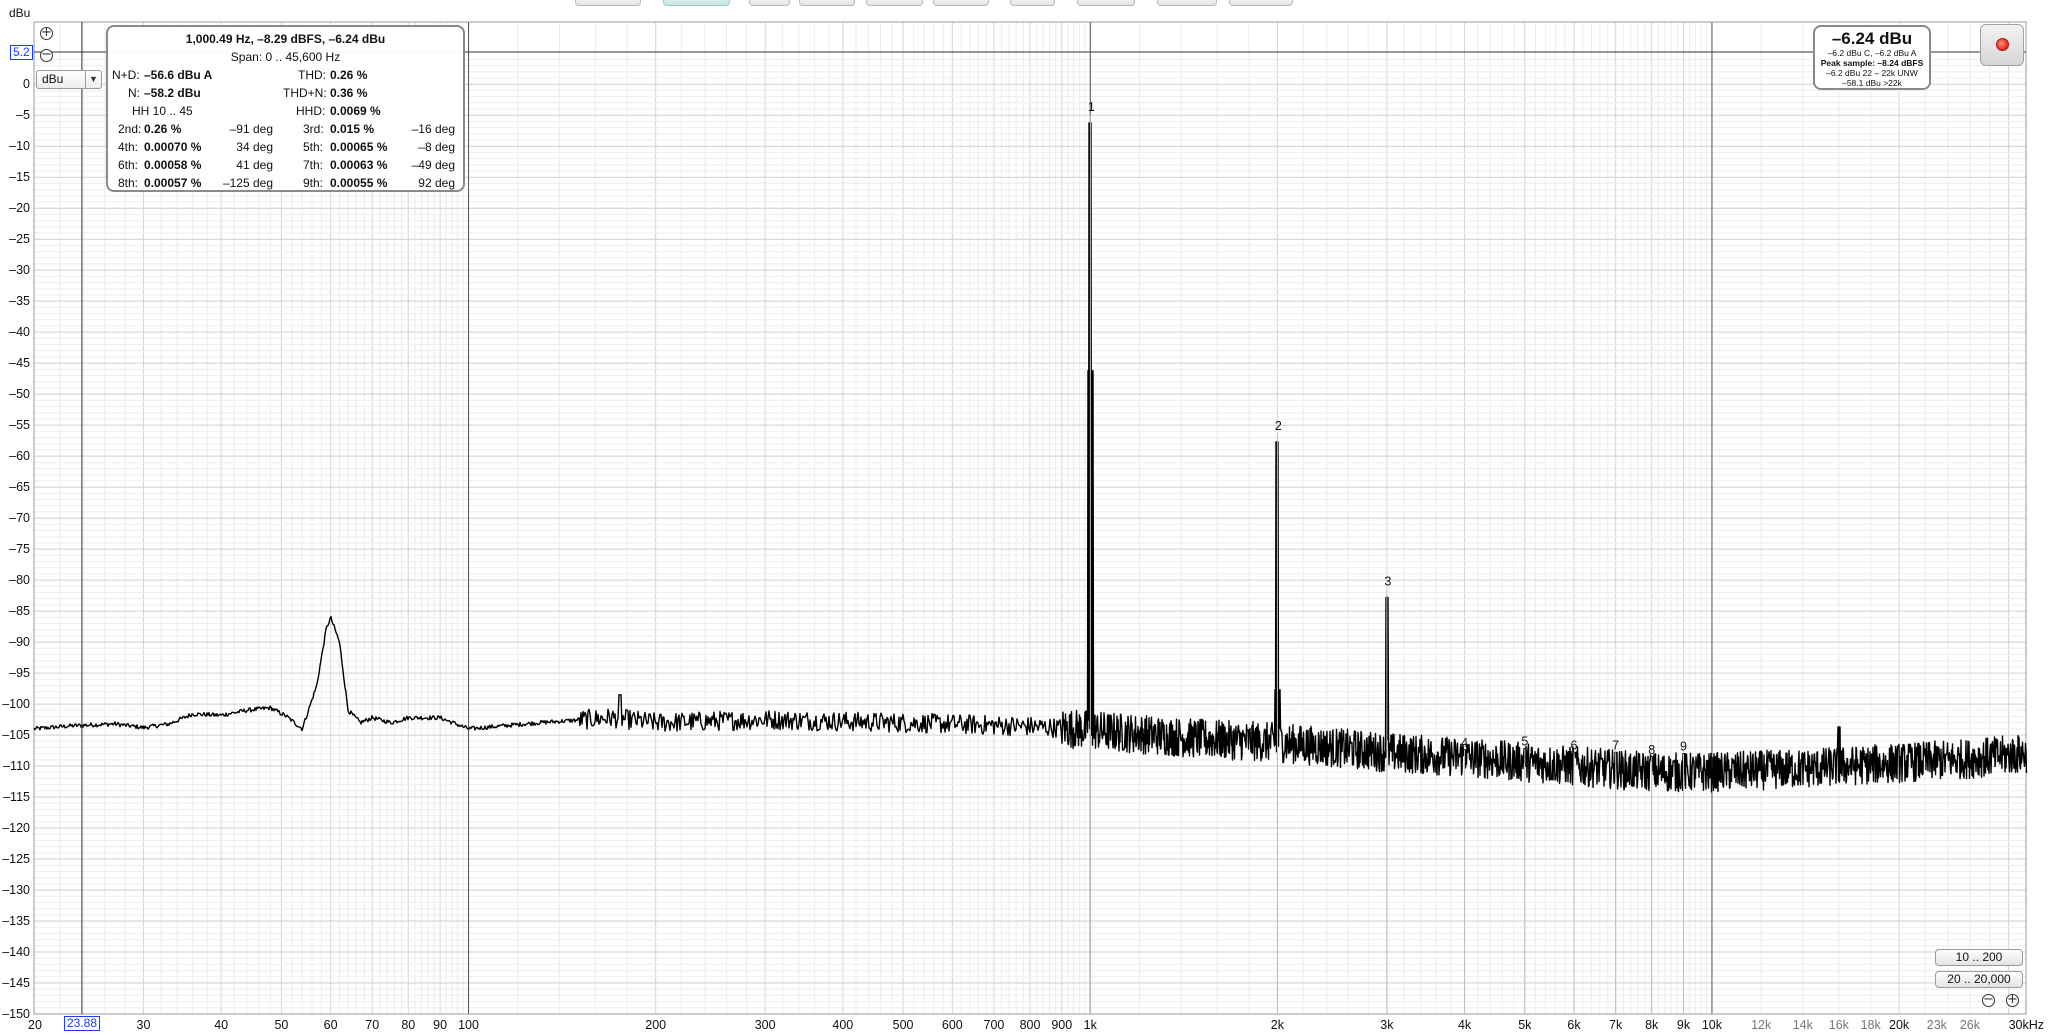  Describe the element at coordinates (128, 165) in the screenshot. I see `harmonic-6-label: 6th:` at that location.